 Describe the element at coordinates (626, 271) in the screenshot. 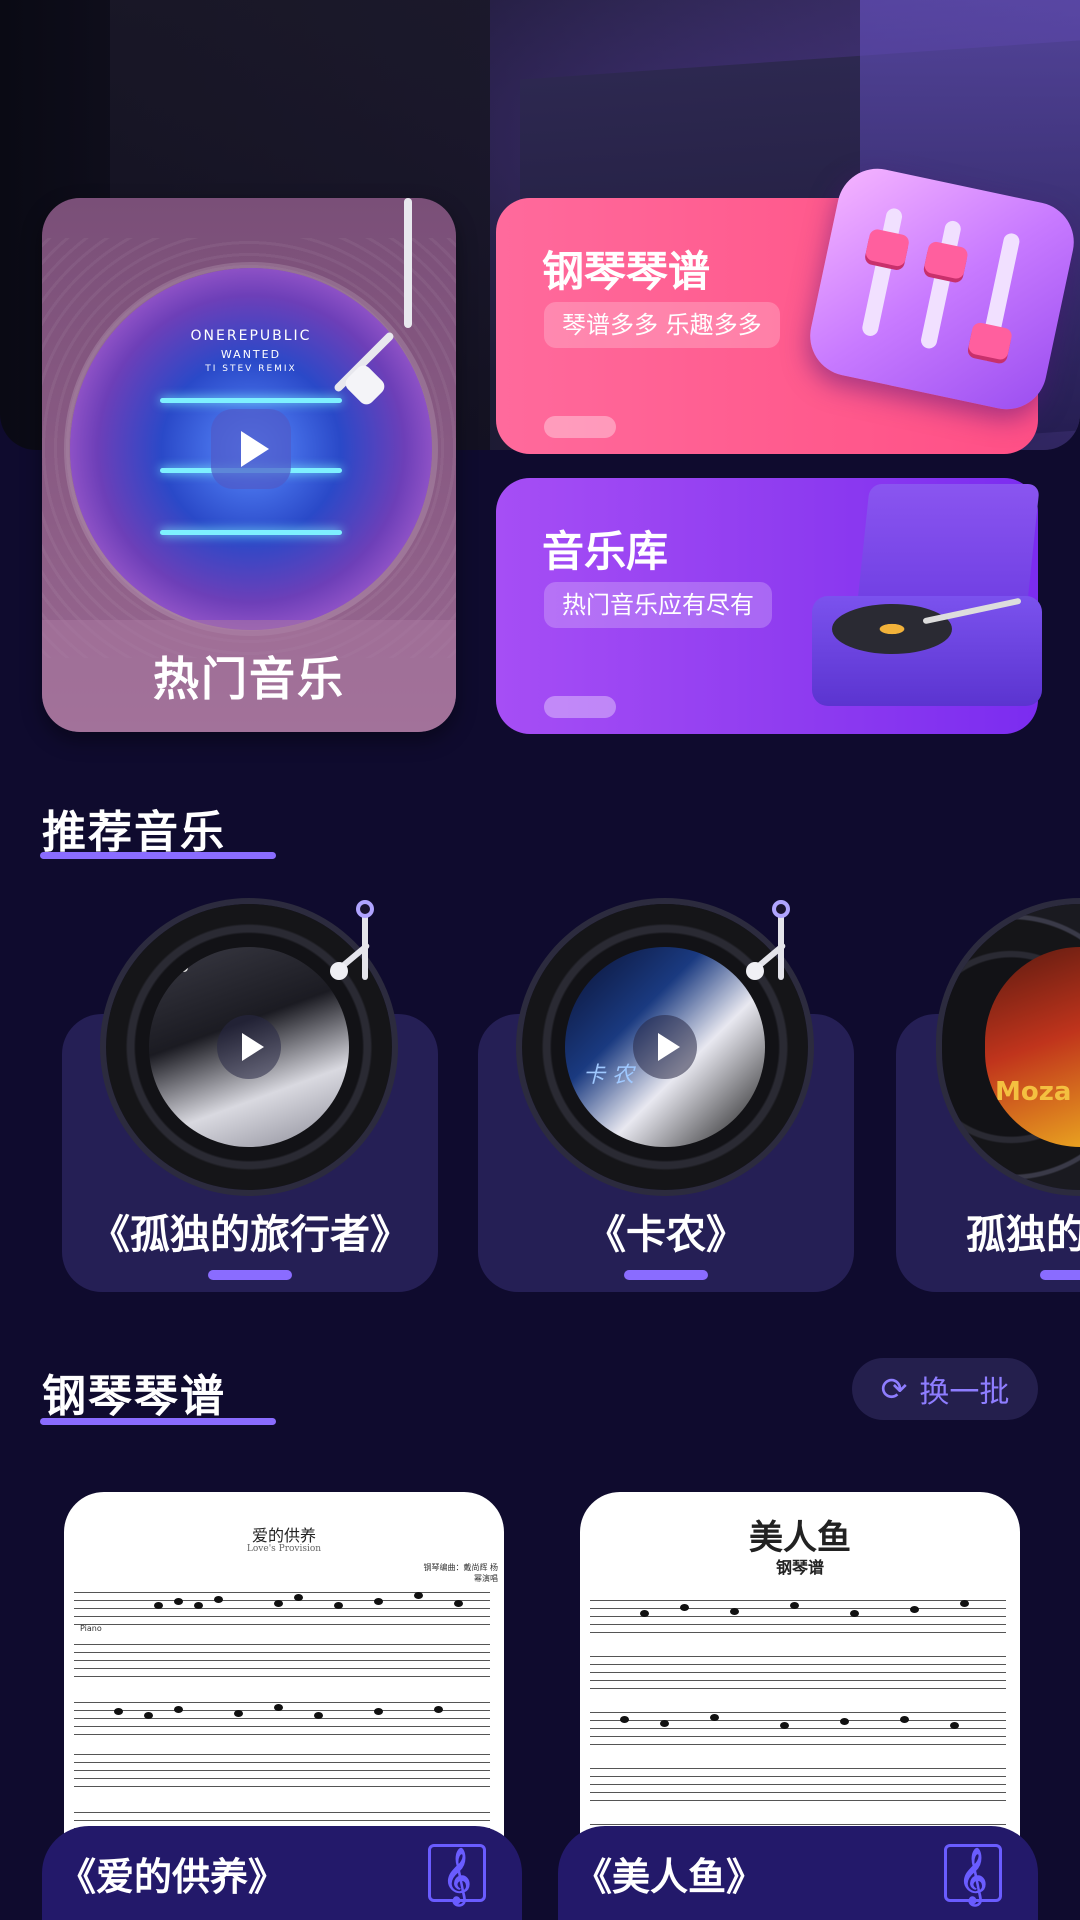

I see `piano-card-title: 钢琴琴谱` at that location.